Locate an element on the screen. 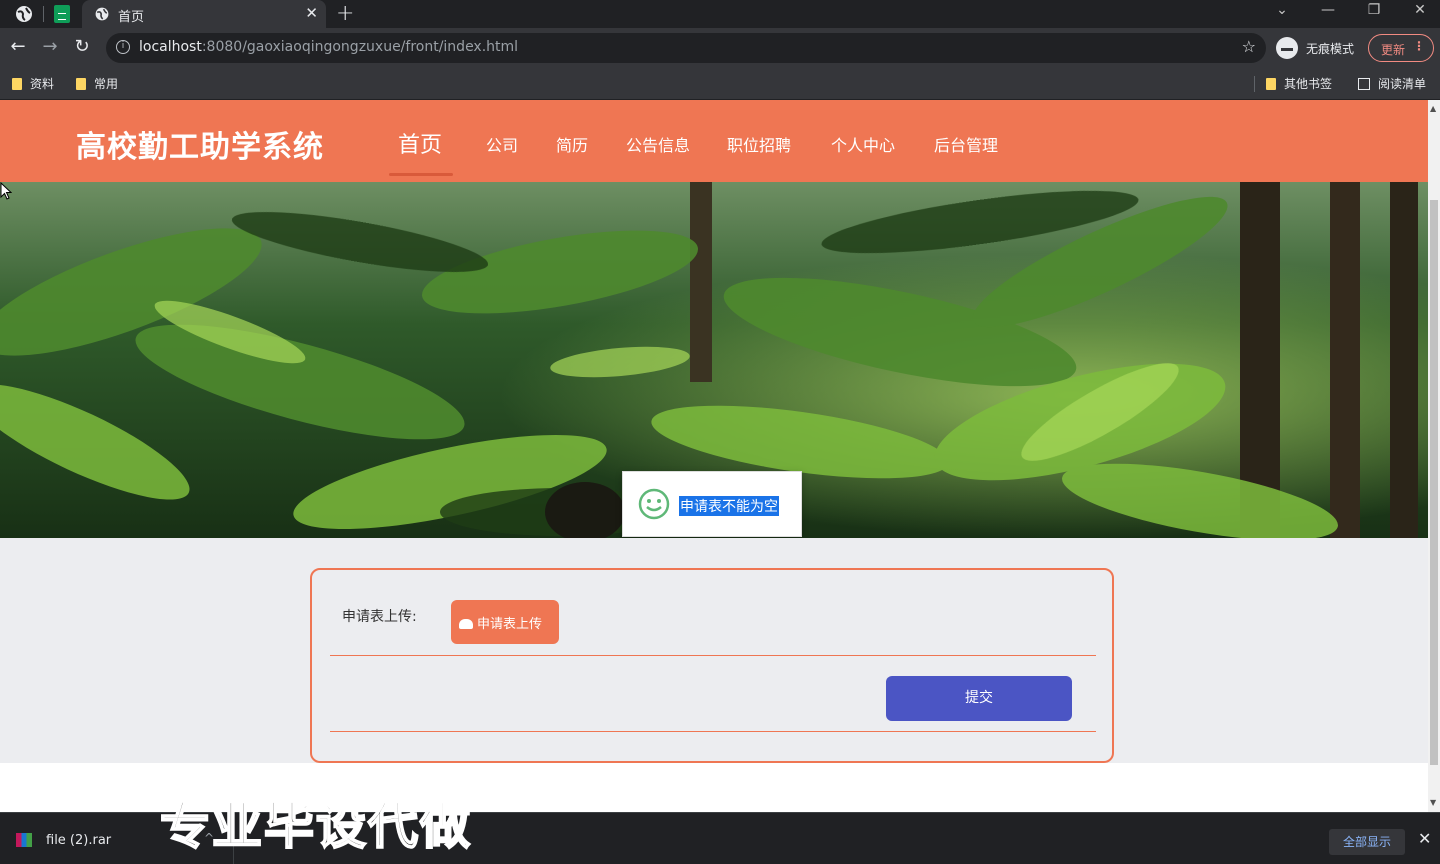  nav-home: 首页 is located at coordinates (420, 143).